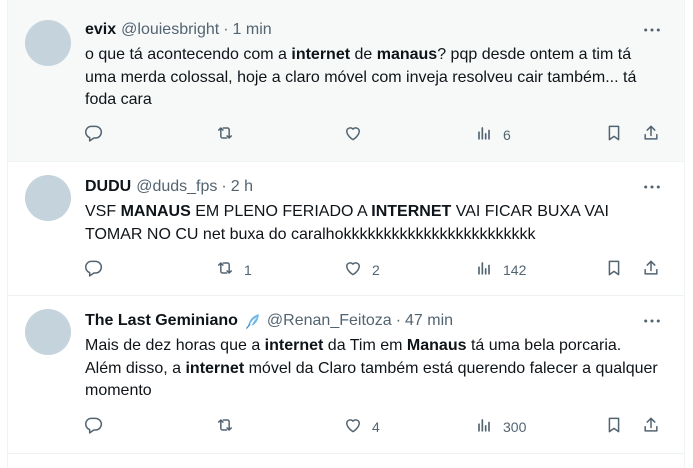 This screenshot has height=468, width=693. I want to click on user-name: The Last Geminiano, so click(161, 321).